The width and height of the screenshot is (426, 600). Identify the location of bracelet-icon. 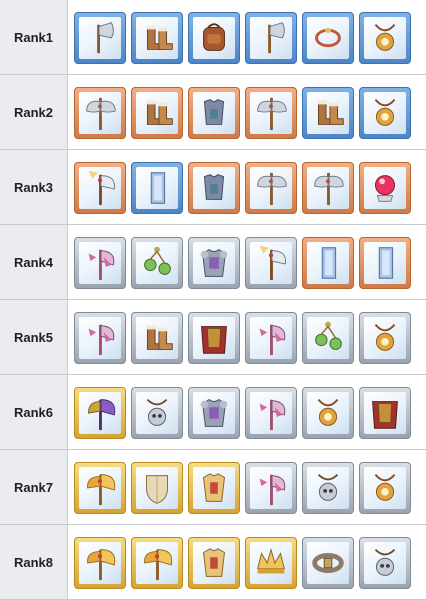
(328, 38).